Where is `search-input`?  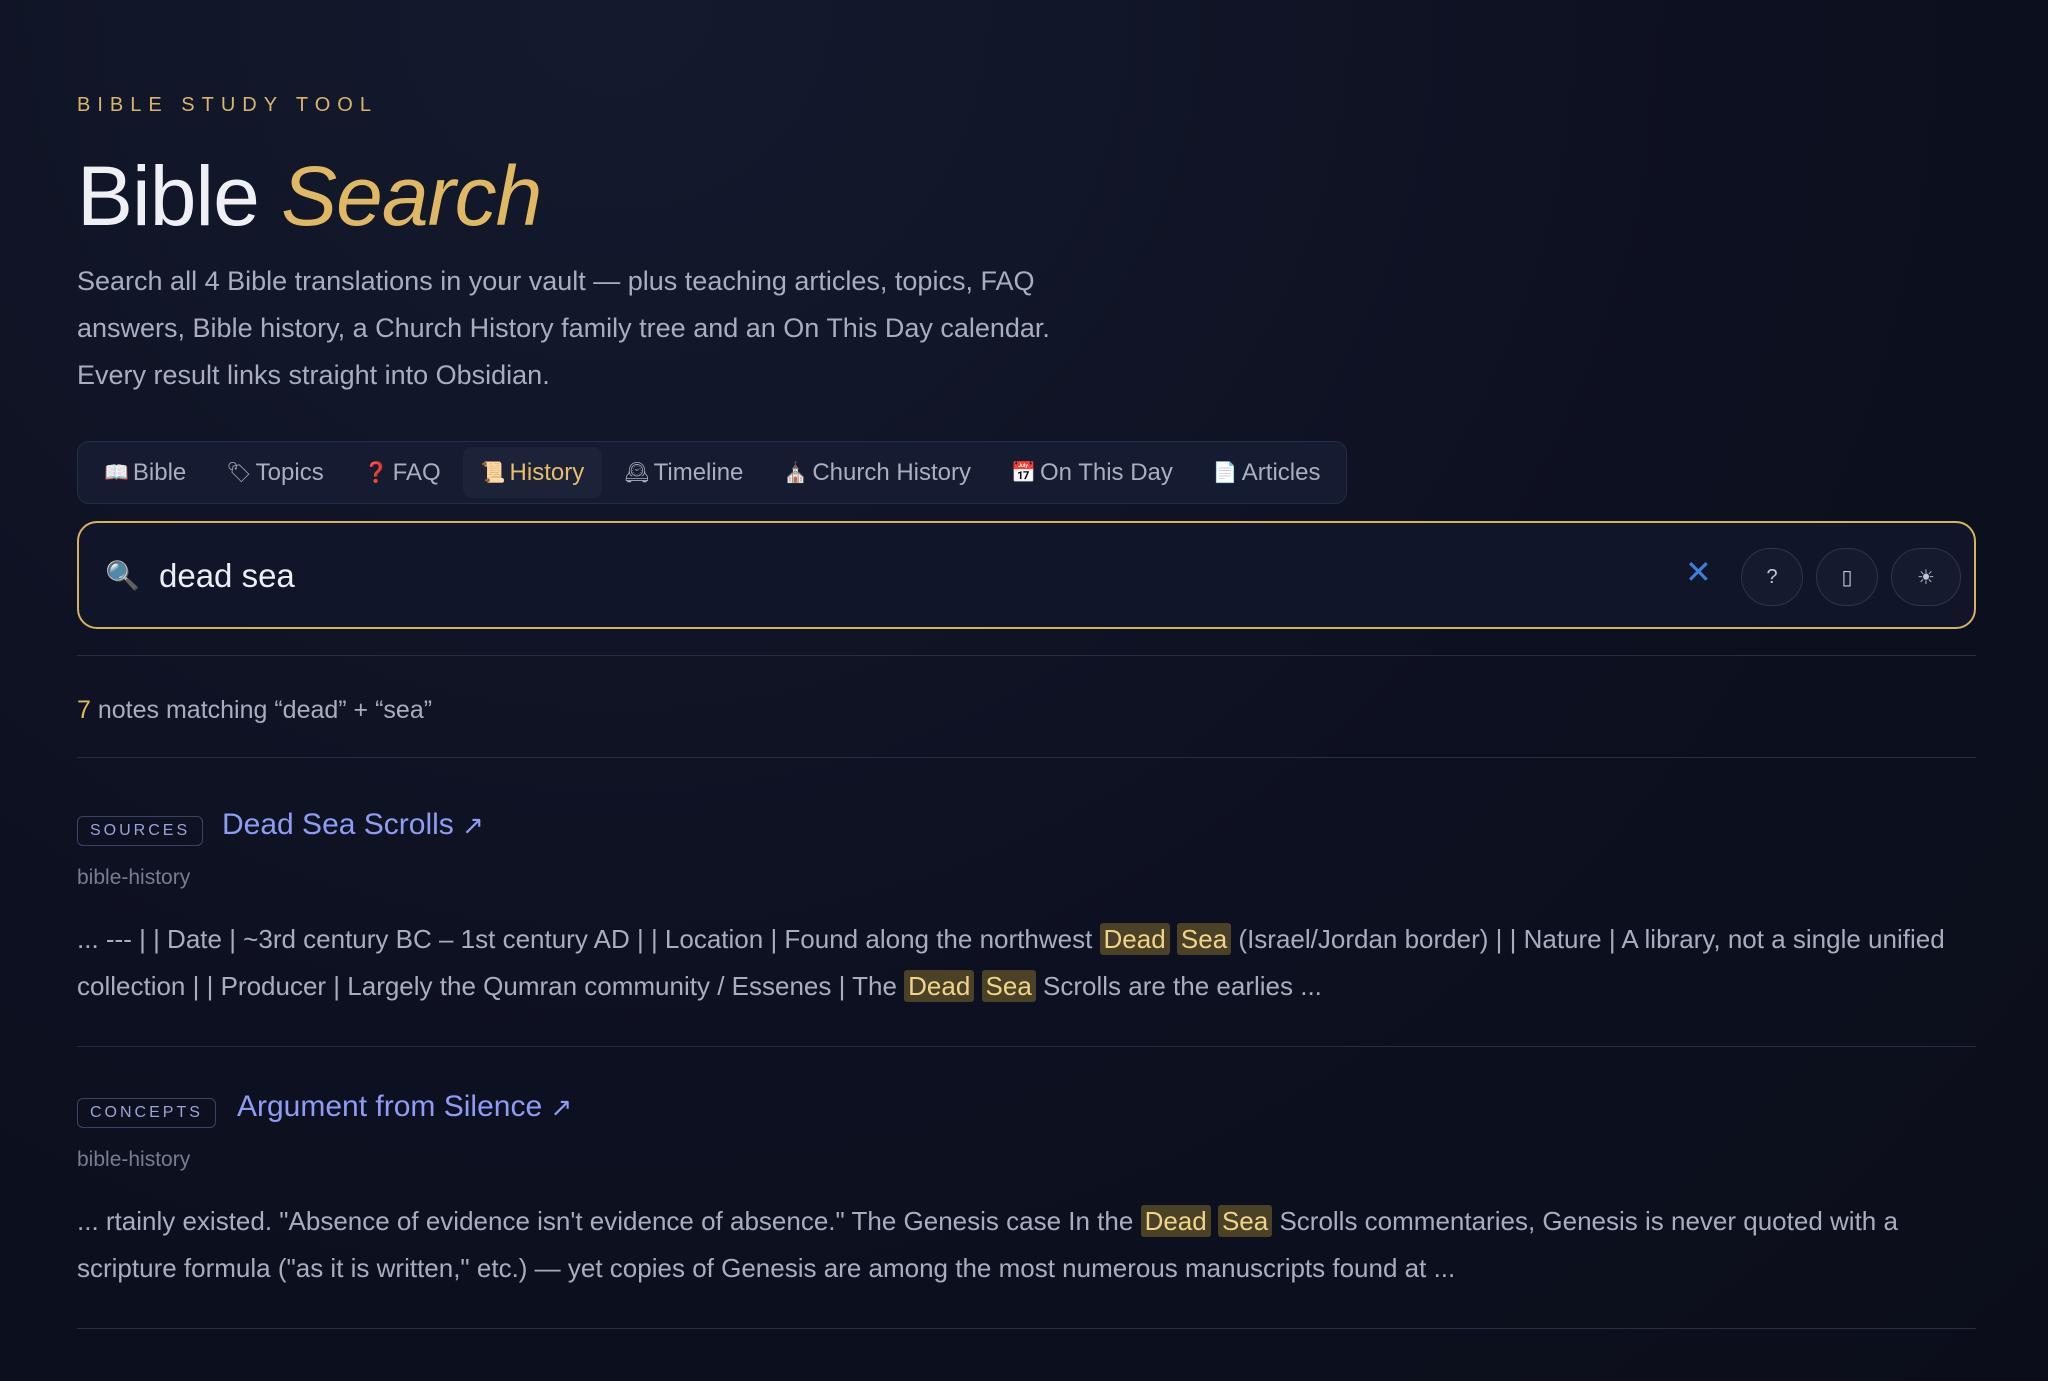
search-input is located at coordinates (909, 576).